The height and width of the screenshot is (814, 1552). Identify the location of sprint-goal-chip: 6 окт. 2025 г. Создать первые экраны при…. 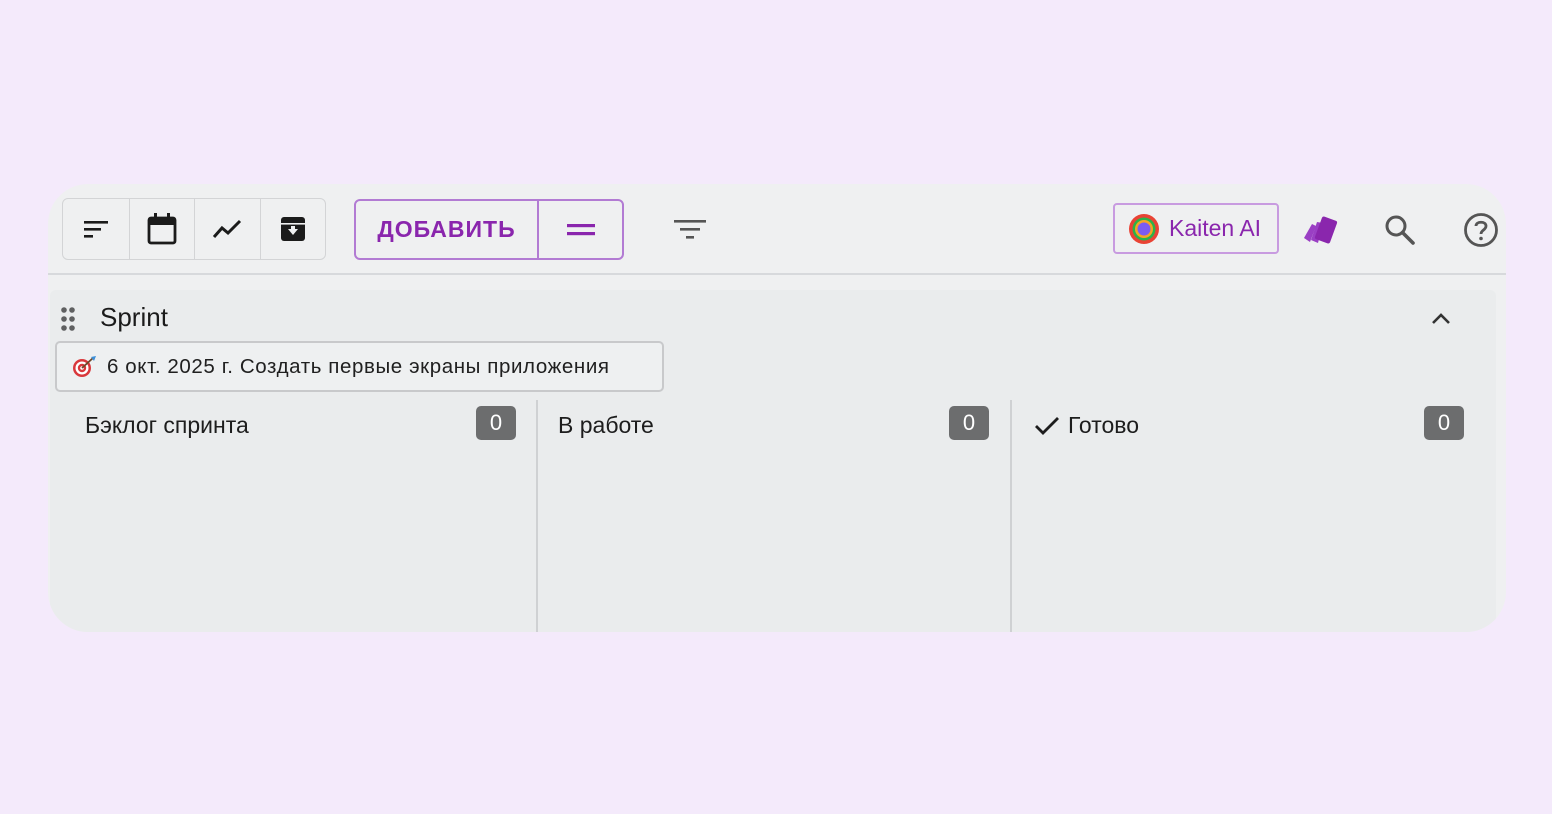
(359, 366).